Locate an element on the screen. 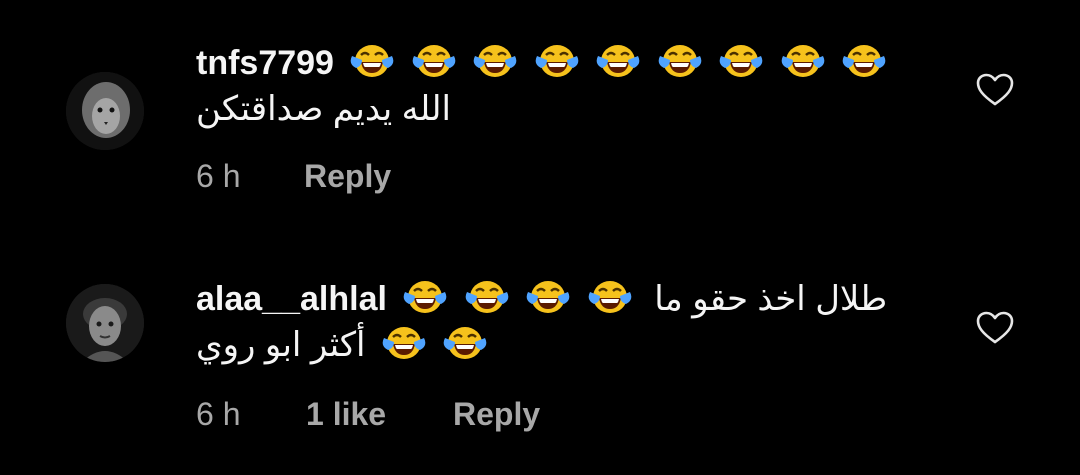 Image resolution: width=1080 pixels, height=475 pixels. comment-first-line: tnfs7799 is located at coordinates (576, 63).